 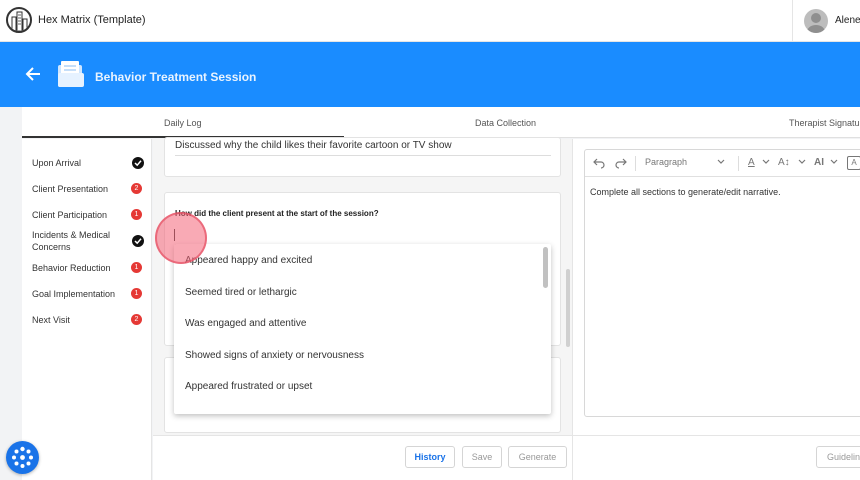 What do you see at coordinates (88, 320) in the screenshot?
I see `sidebar-item-next-visit: Next Visit 2` at bounding box center [88, 320].